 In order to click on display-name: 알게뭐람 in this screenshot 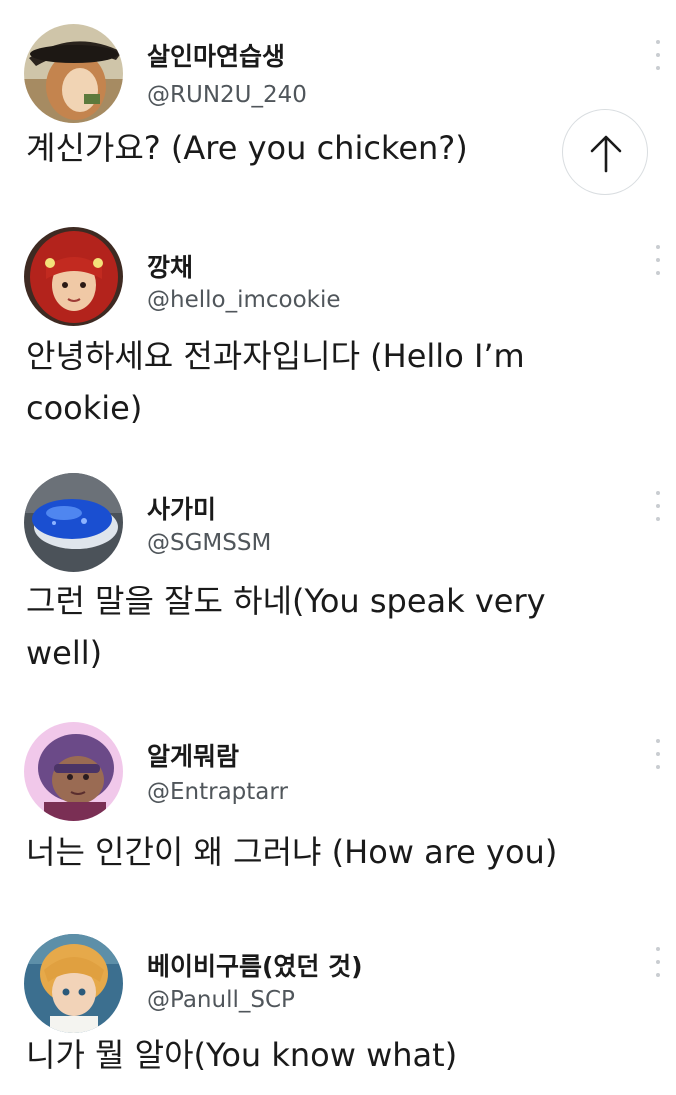, I will do `click(193, 755)`.